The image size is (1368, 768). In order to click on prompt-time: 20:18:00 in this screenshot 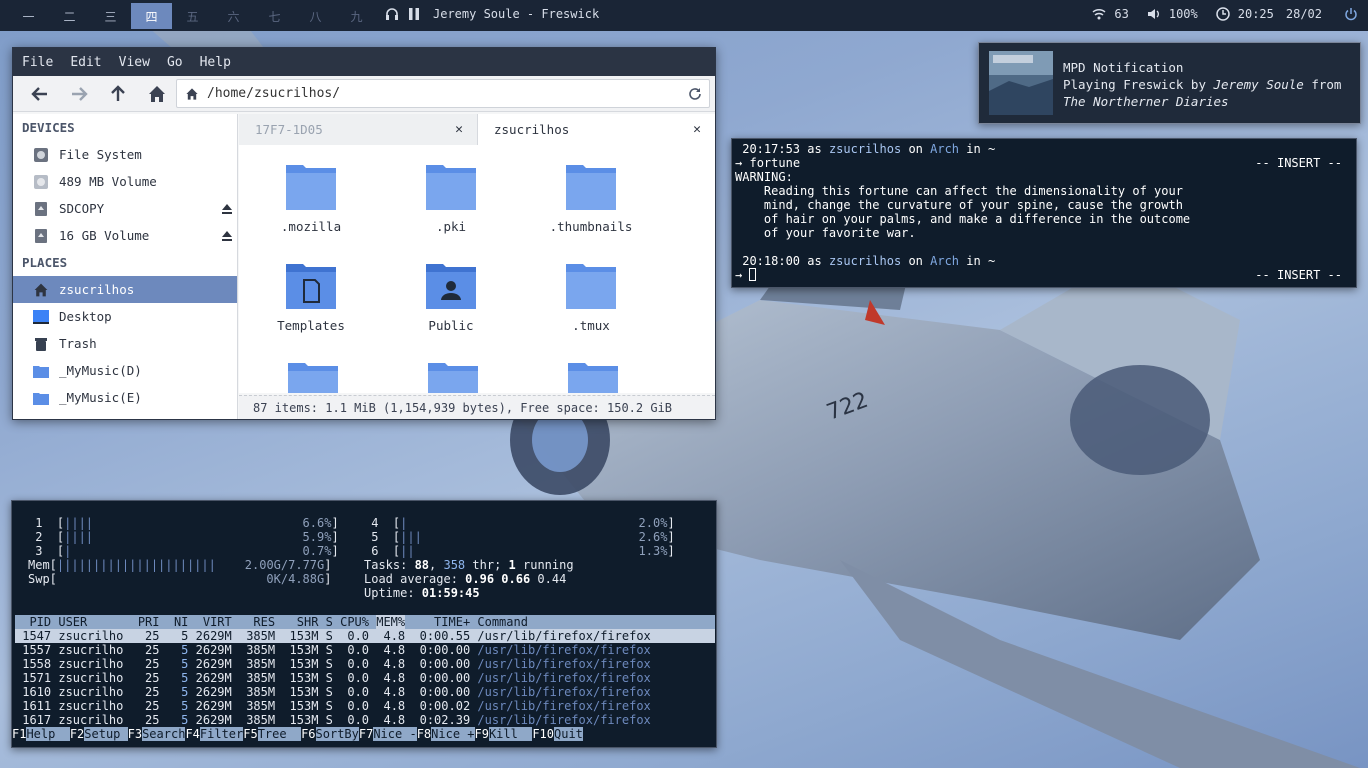, I will do `click(771, 261)`.